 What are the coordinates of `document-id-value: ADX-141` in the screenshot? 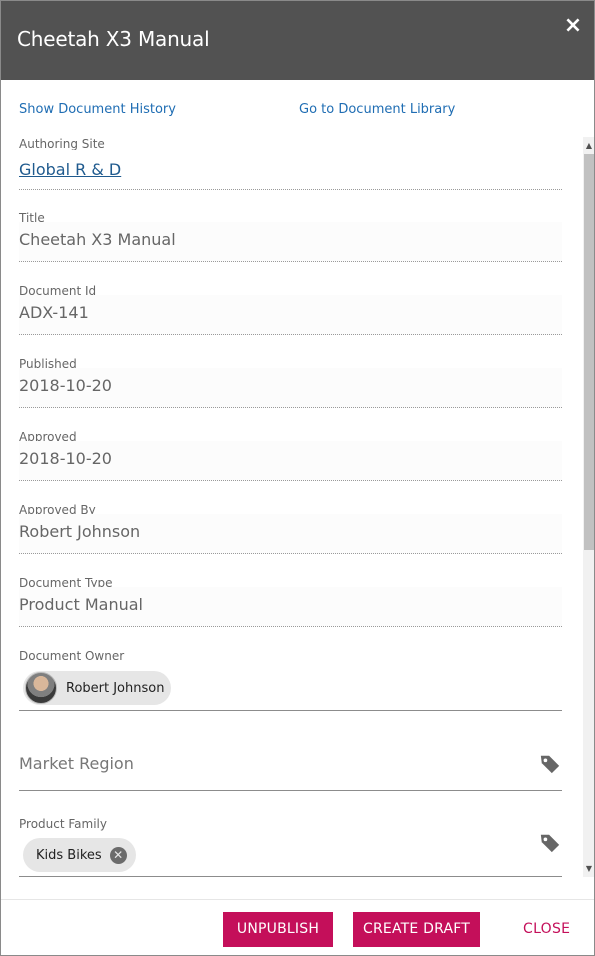 It's located at (54, 312).